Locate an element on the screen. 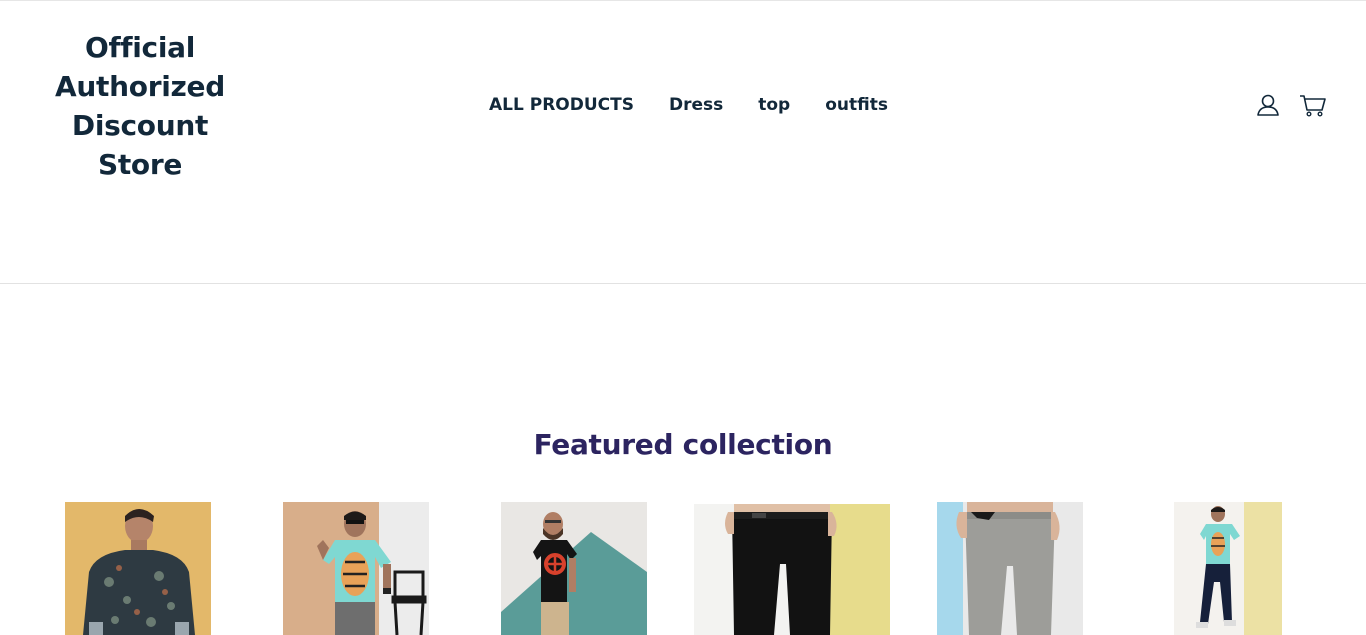  main-nav: ALL PRODUCTS Dress top outfits is located at coordinates (688, 105).